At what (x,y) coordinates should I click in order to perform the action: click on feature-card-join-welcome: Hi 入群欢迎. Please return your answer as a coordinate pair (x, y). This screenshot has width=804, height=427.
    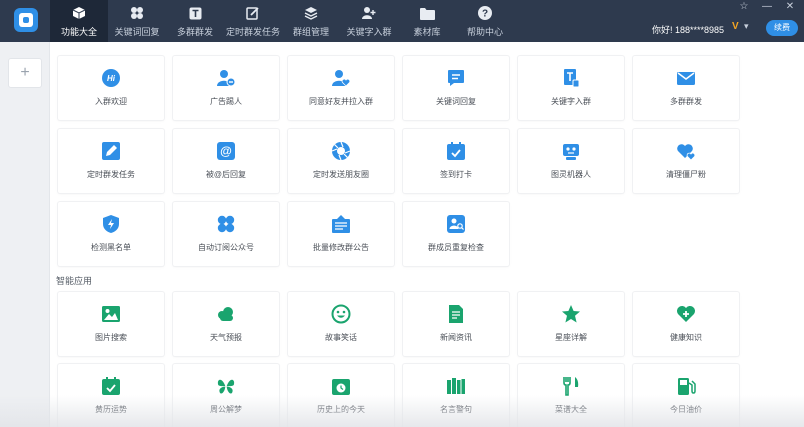
    Looking at the image, I should click on (111, 88).